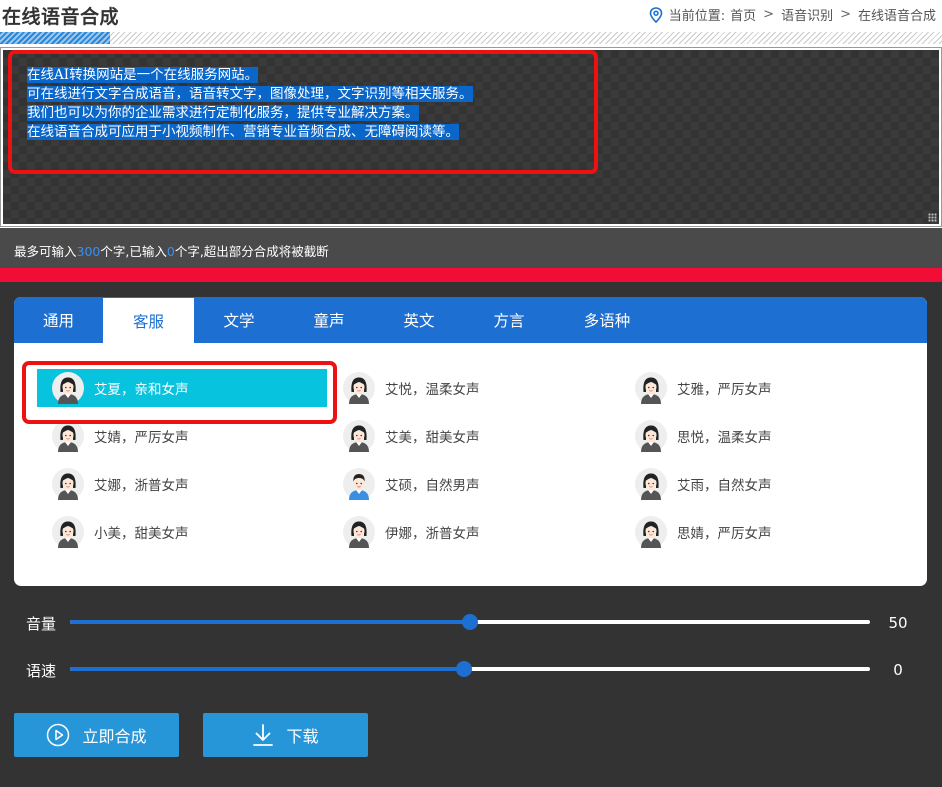 The height and width of the screenshot is (787, 942). What do you see at coordinates (471, 38) in the screenshot?
I see `header-divider` at bounding box center [471, 38].